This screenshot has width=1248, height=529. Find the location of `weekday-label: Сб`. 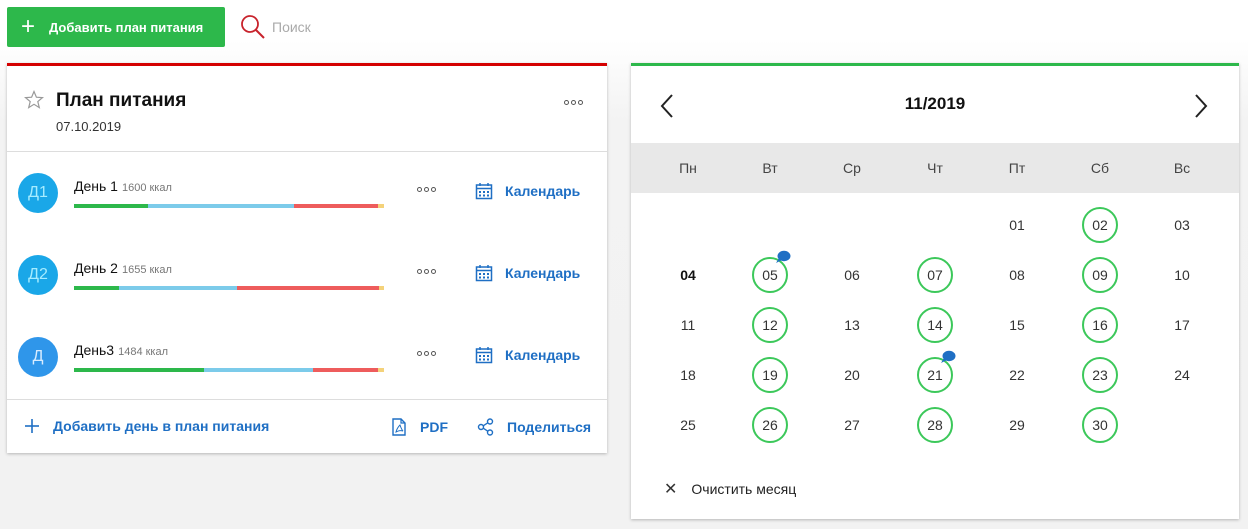

weekday-label: Сб is located at coordinates (1100, 168).